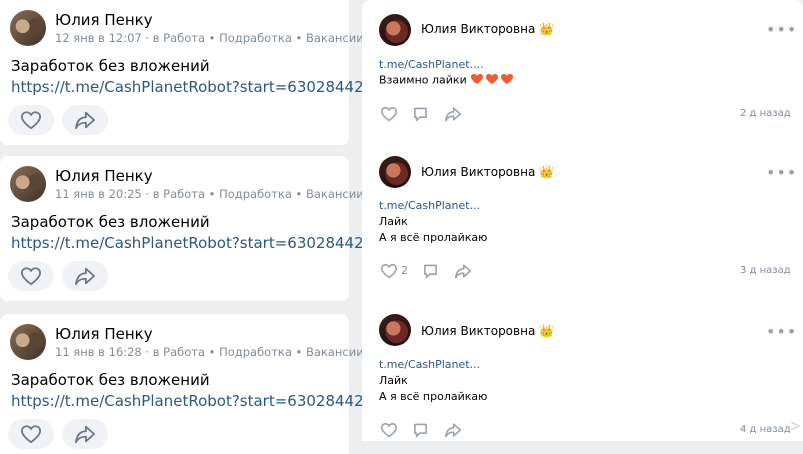  Describe the element at coordinates (404, 270) in the screenshot. I see `like-count: 2` at that location.